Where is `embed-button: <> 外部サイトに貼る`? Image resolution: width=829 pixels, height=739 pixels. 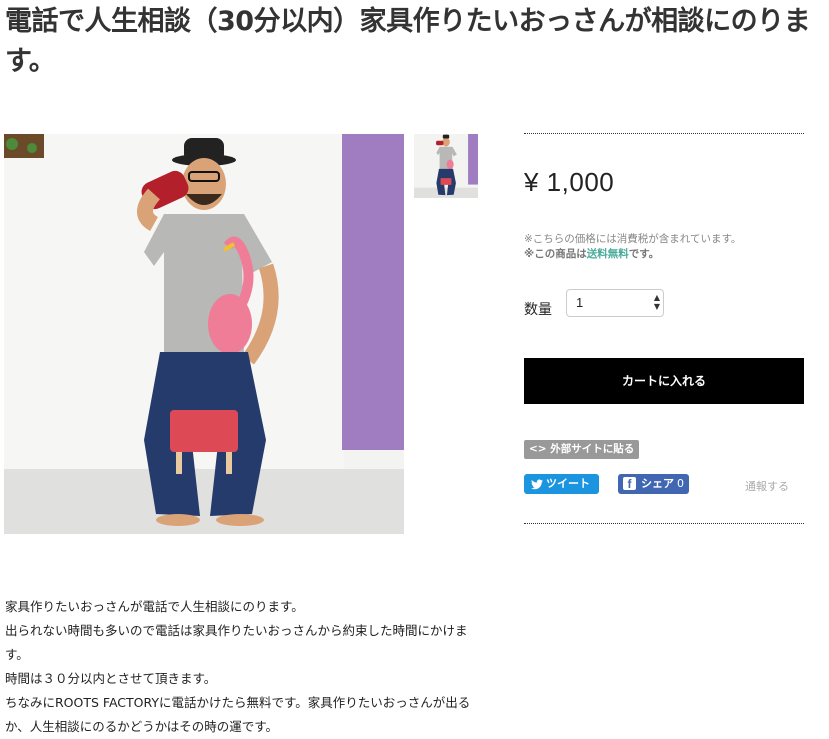
embed-button: <> 外部サイトに貼る is located at coordinates (582, 449).